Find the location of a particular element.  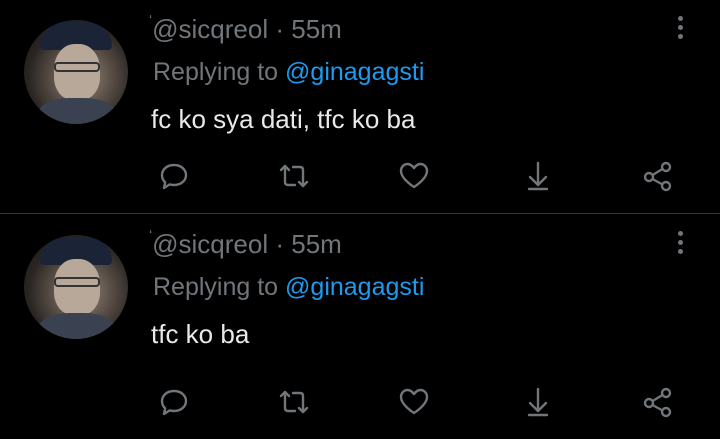

tweet-divider is located at coordinates (360, 213).